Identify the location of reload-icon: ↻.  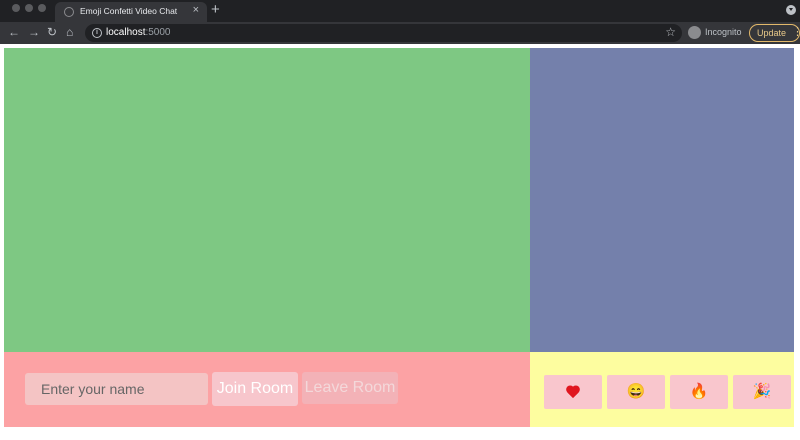
(52, 32).